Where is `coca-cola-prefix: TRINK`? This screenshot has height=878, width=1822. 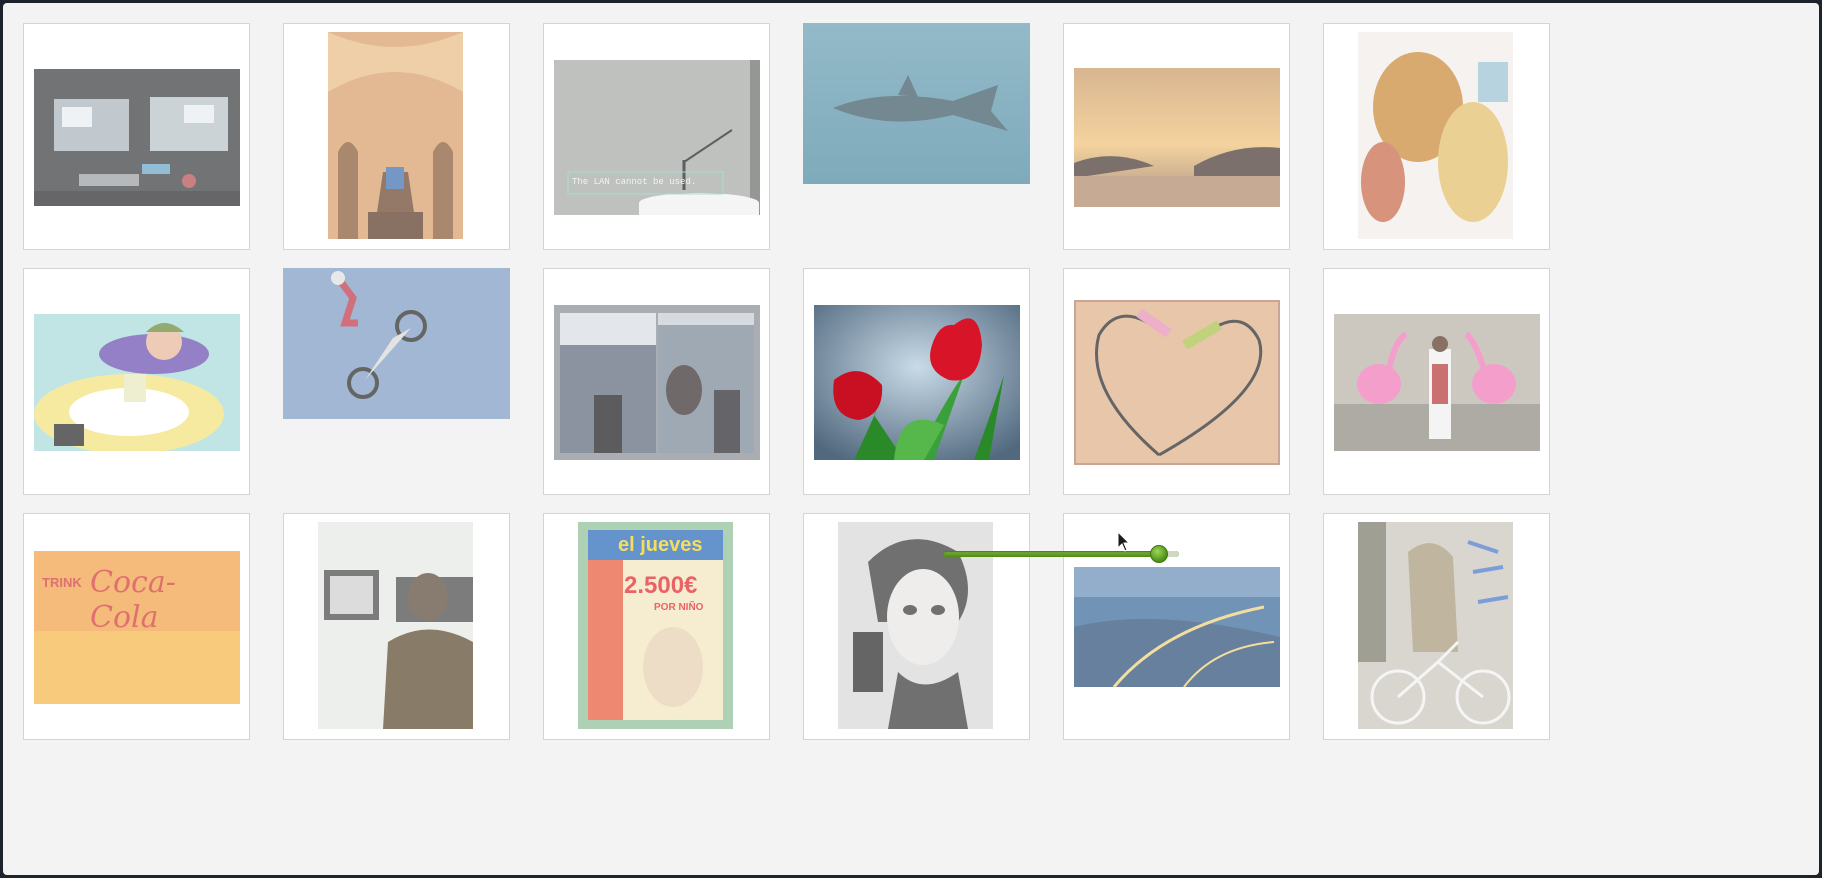
coca-cola-prefix: TRINK is located at coordinates (62, 582).